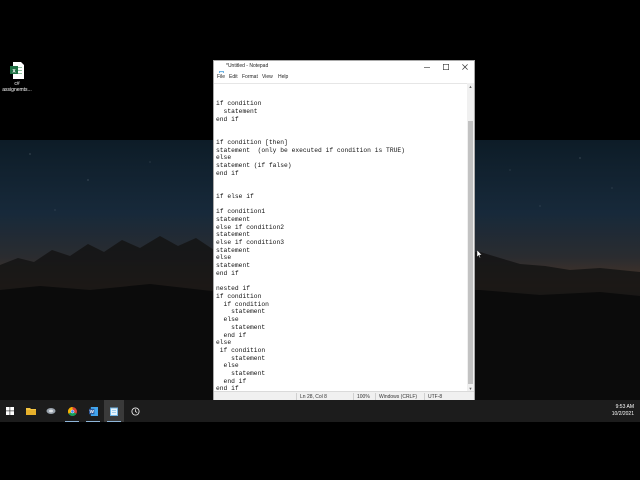 This screenshot has width=640, height=480. I want to click on menu-file: File, so click(221, 77).